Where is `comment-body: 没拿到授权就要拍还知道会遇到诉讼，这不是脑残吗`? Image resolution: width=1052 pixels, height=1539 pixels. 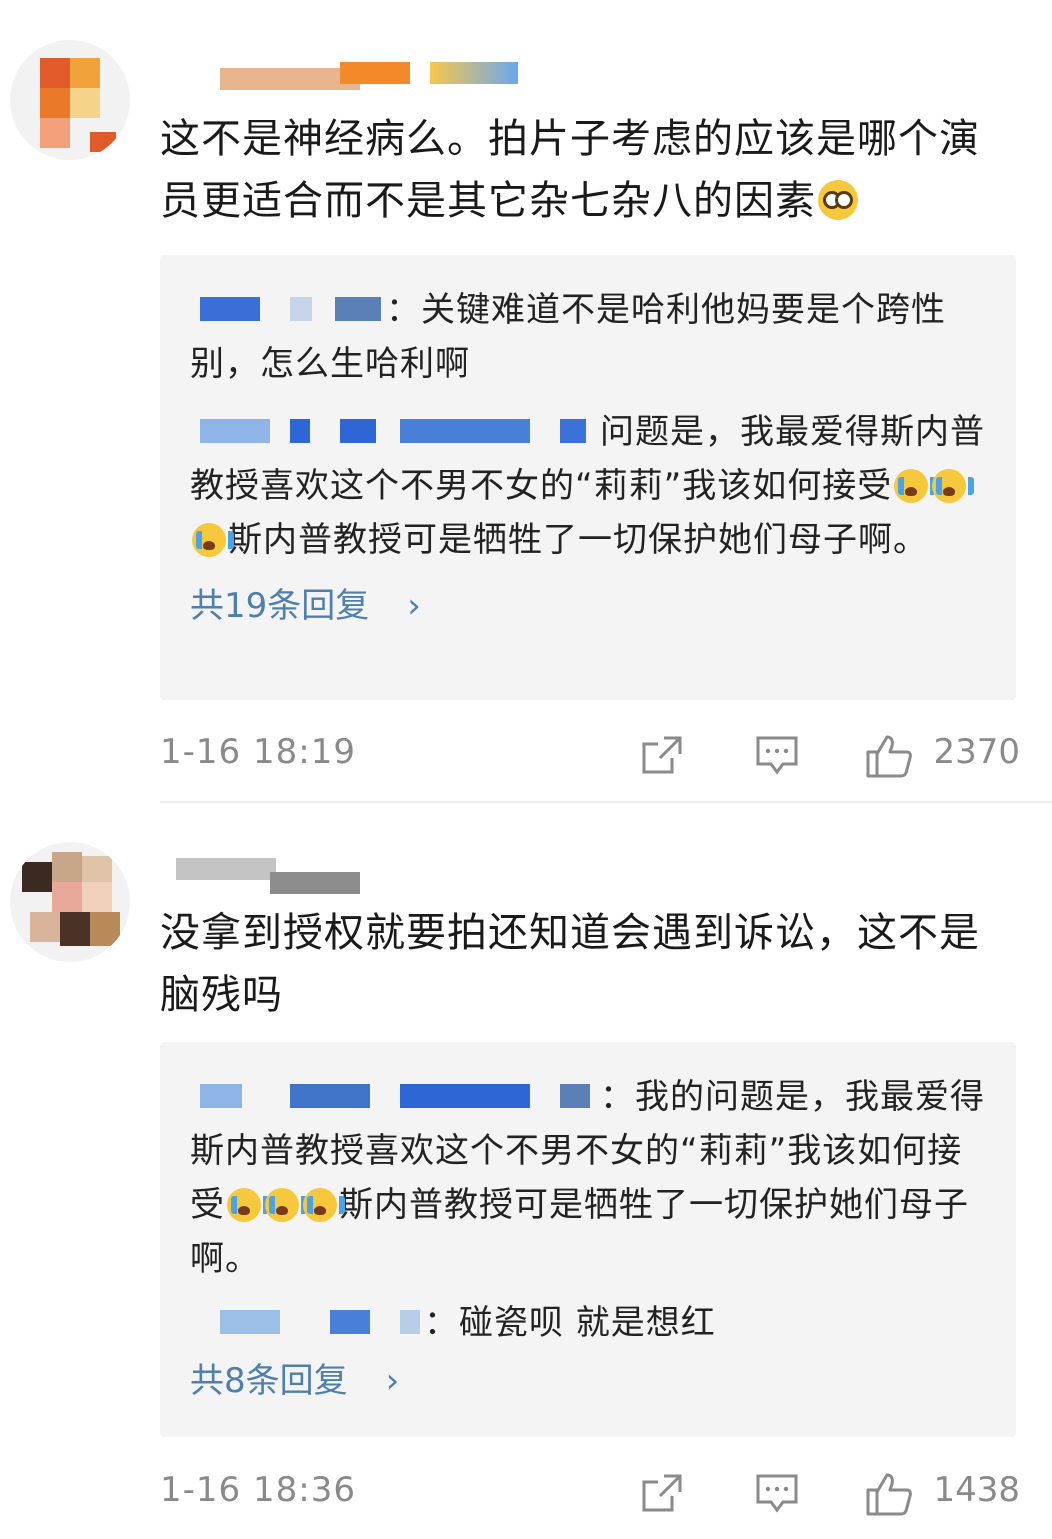 comment-body: 没拿到授权就要拍还知道会遇到诉讼，这不是脑残吗 is located at coordinates (570, 964).